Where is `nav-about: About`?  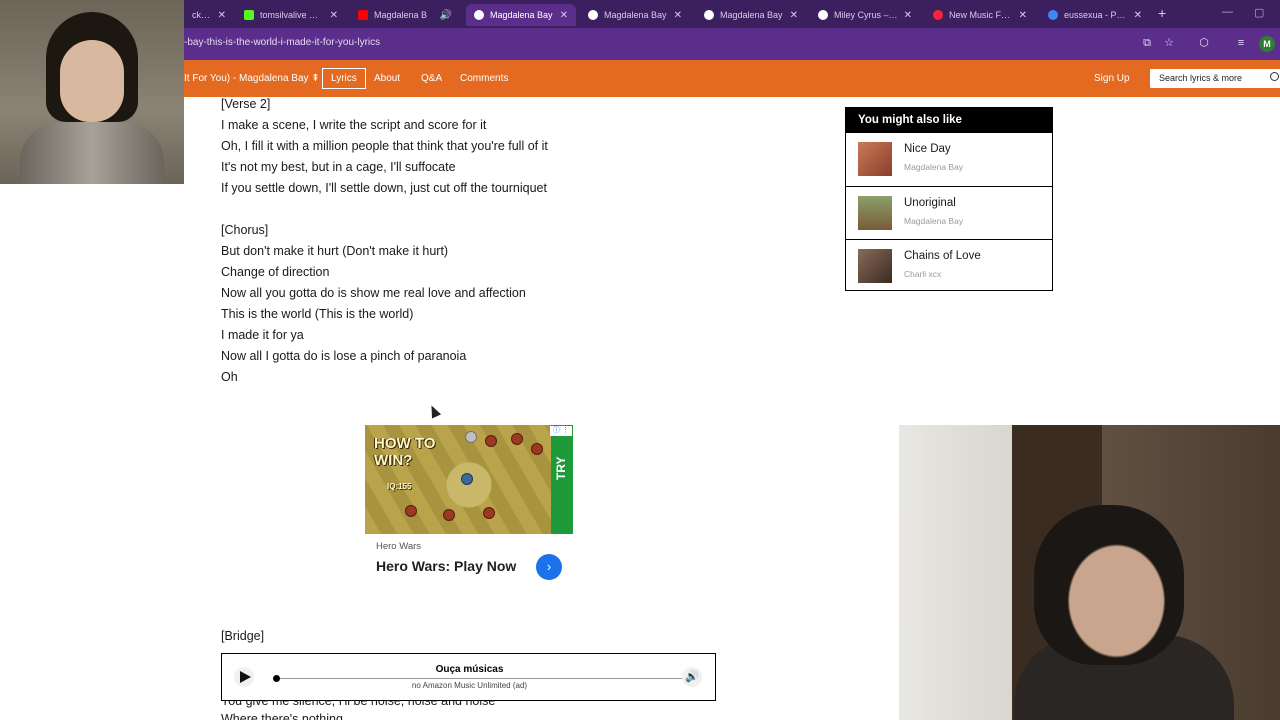 nav-about: About is located at coordinates (387, 78).